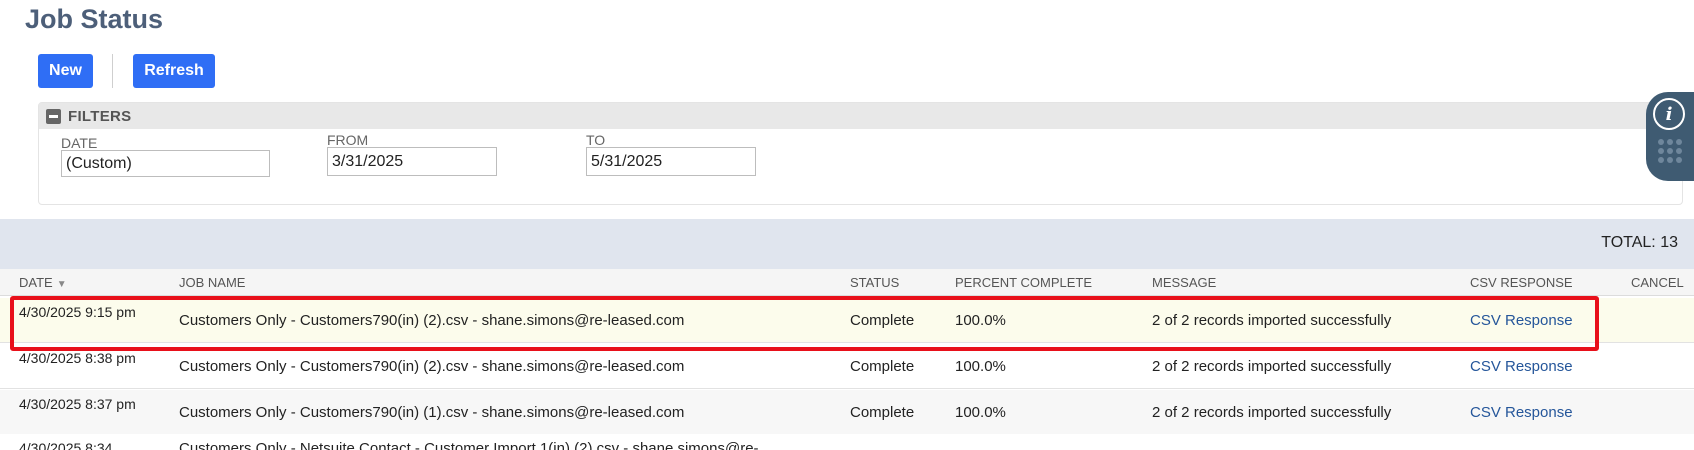  Describe the element at coordinates (671, 161) in the screenshot. I see `to-date-field: 5/31/2025` at that location.